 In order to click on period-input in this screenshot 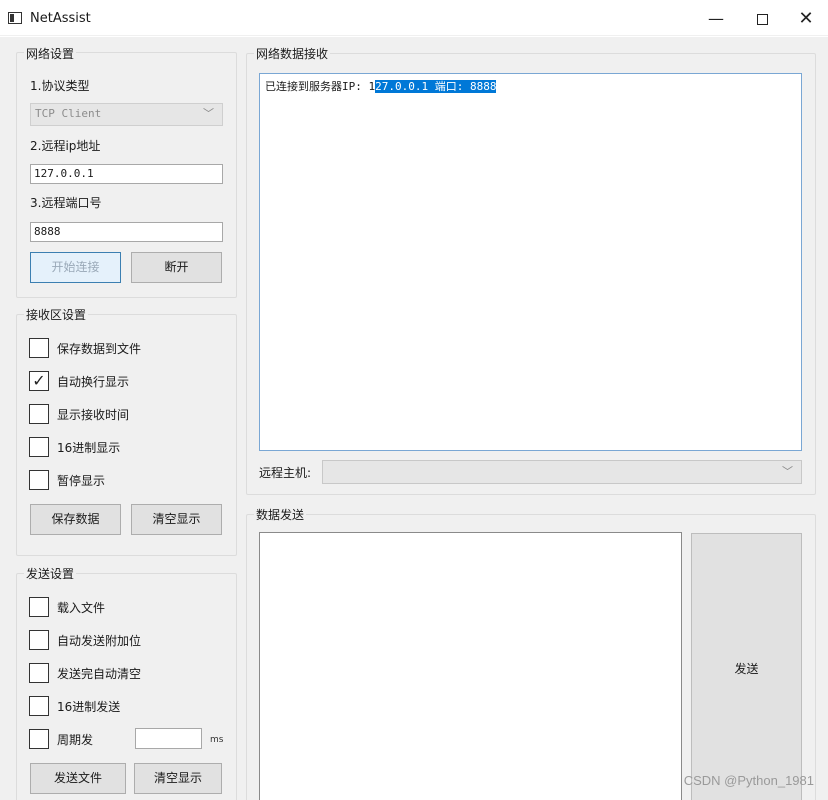, I will do `click(168, 738)`.